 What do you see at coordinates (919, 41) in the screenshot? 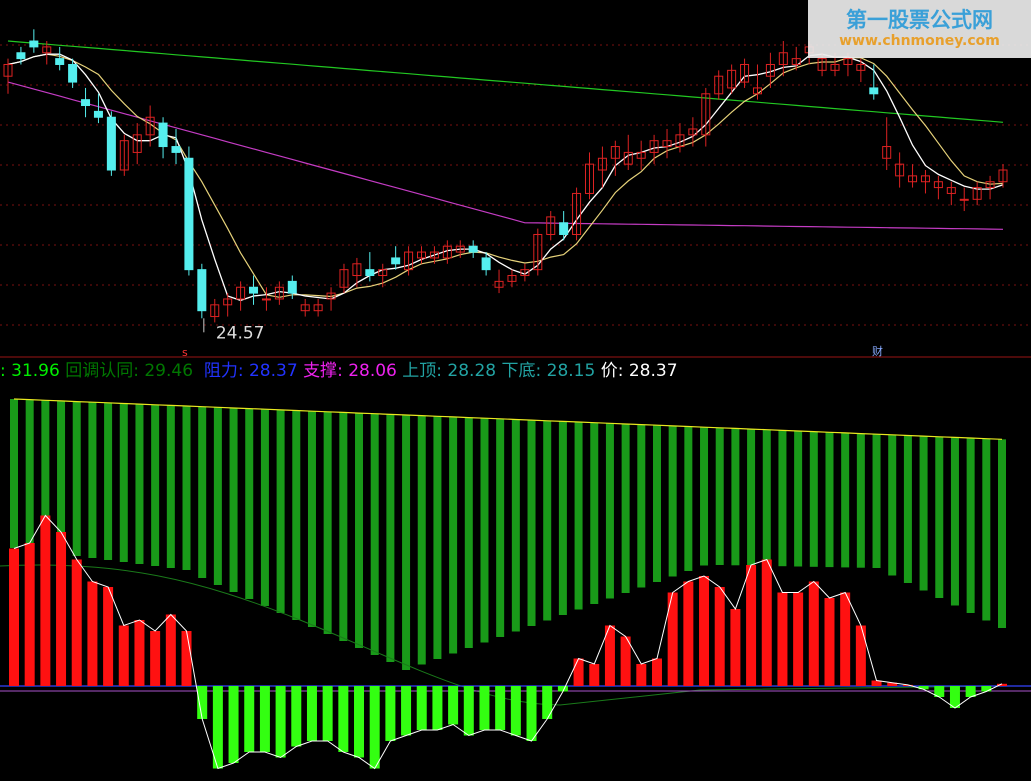
I see `watermark-url: www.chnmoney.com` at bounding box center [919, 41].